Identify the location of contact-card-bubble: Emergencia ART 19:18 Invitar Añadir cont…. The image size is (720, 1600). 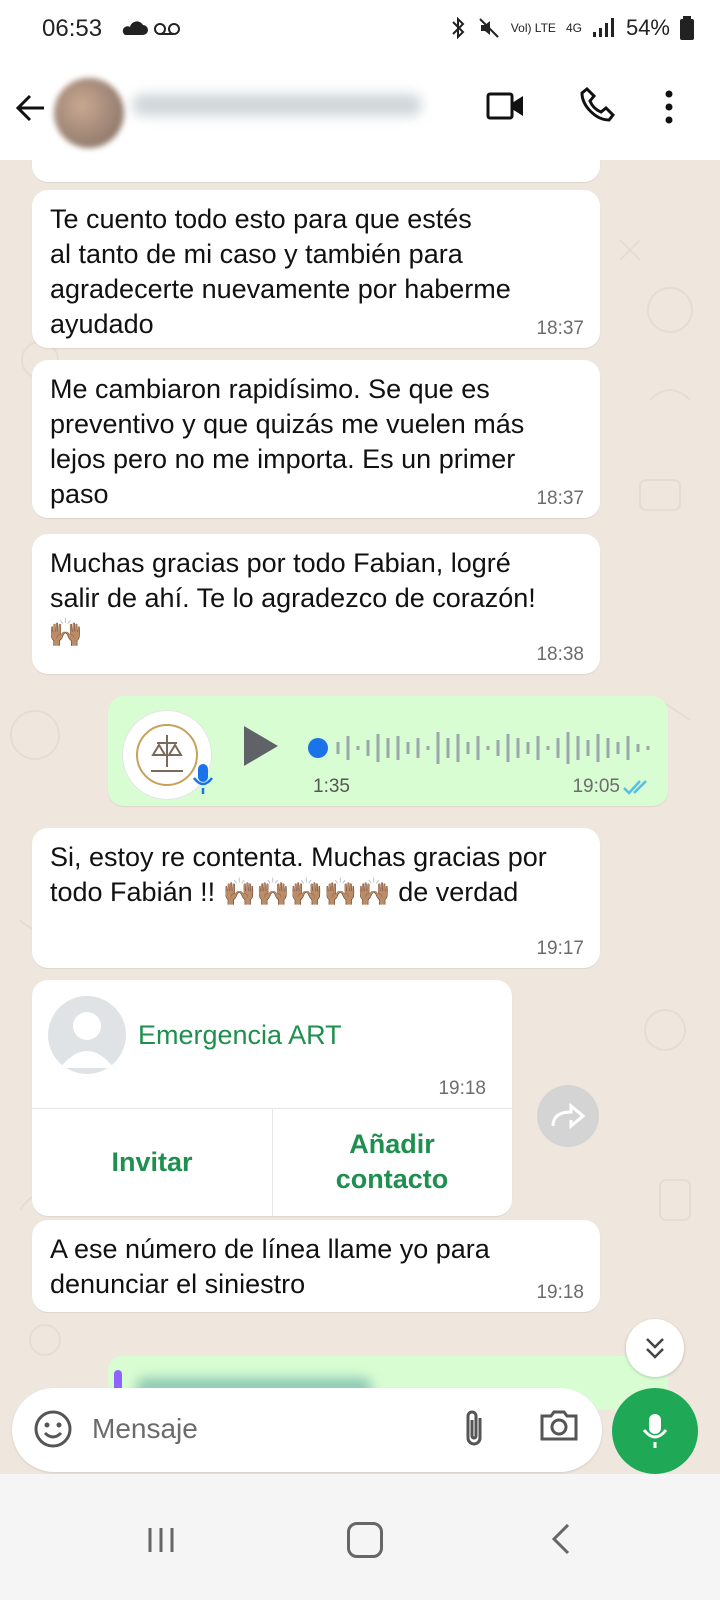
(272, 1098).